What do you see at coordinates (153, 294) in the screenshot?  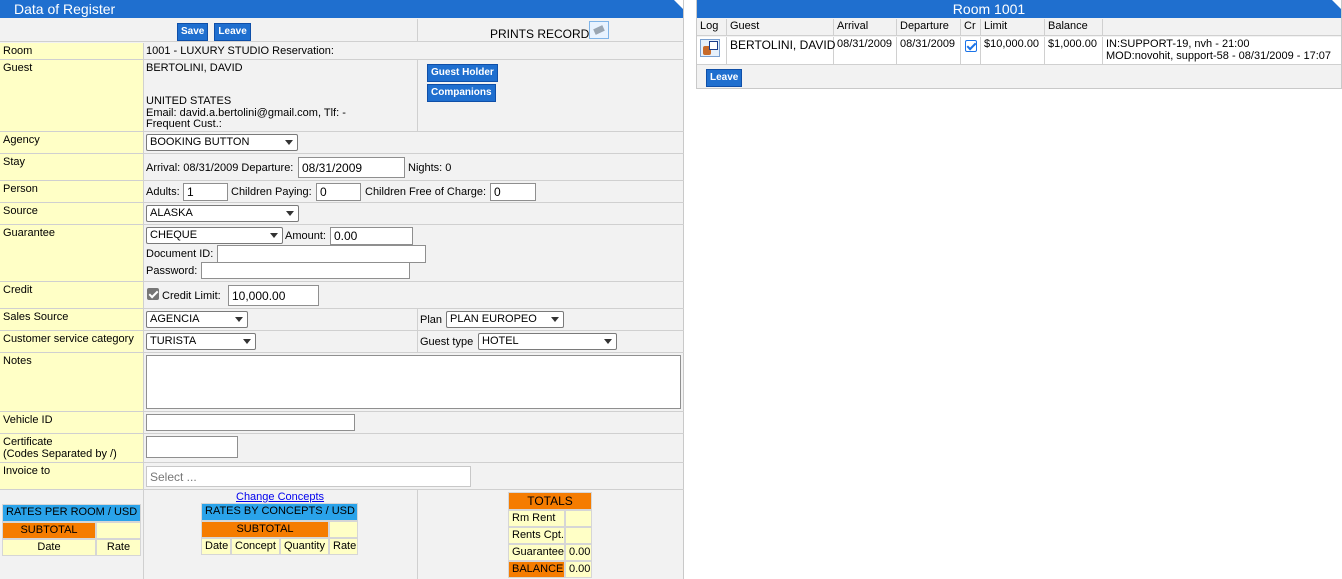 I see `credit-checkbox` at bounding box center [153, 294].